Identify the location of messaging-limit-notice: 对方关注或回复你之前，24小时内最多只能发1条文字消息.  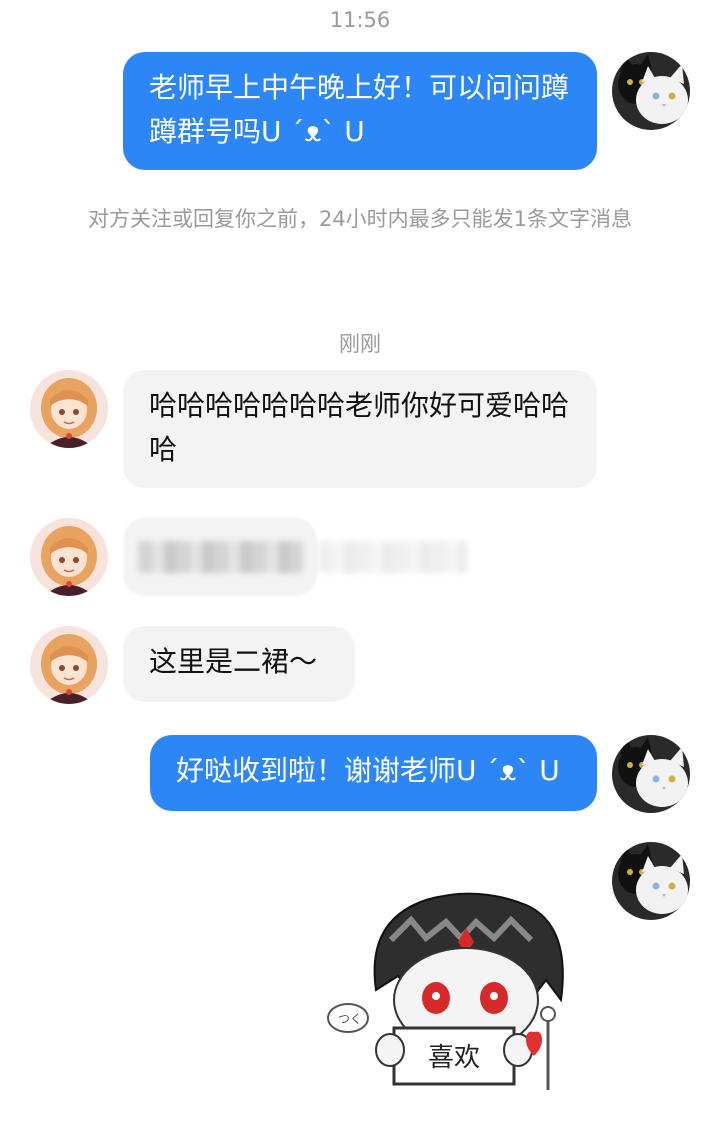
(360, 219).